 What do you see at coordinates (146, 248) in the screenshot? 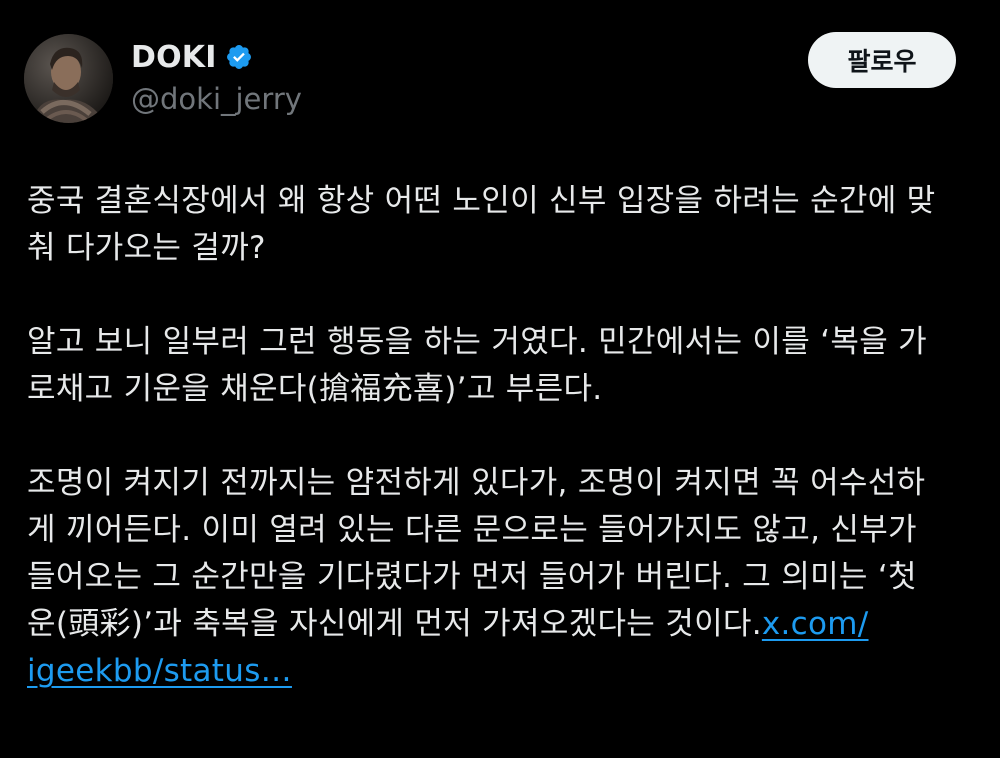
I see `tweet-line: 춰 다가오는 걸까?` at bounding box center [146, 248].